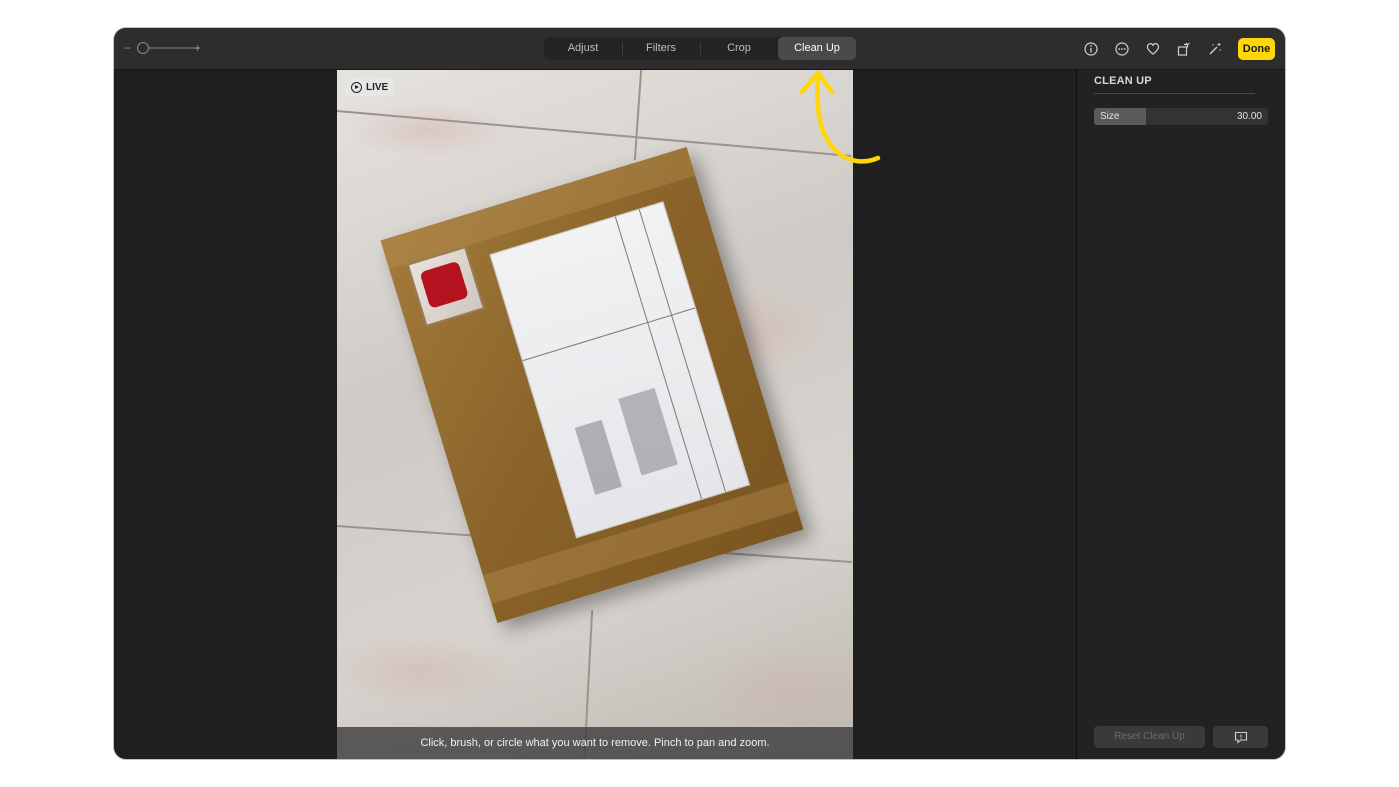 The height and width of the screenshot is (787, 1399). Describe the element at coordinates (1174, 93) in the screenshot. I see `panel-divider-line` at that location.